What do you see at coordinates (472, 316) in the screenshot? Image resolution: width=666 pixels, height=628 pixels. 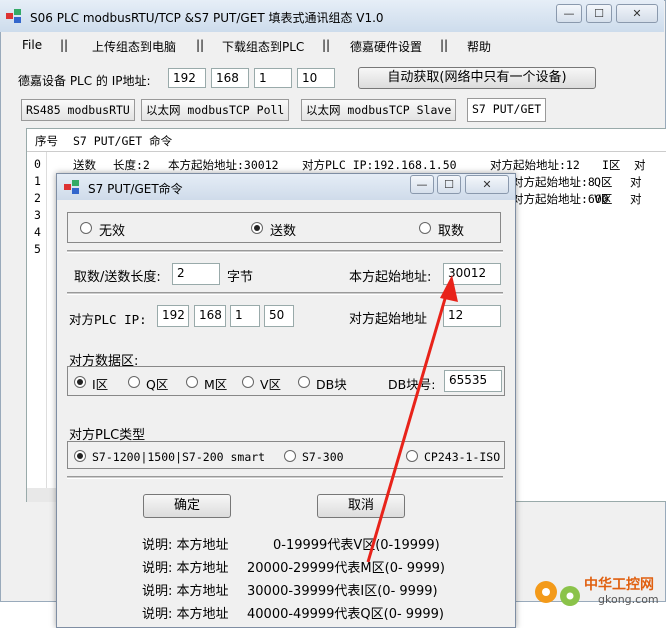 I see `peer-address-input: 12` at bounding box center [472, 316].